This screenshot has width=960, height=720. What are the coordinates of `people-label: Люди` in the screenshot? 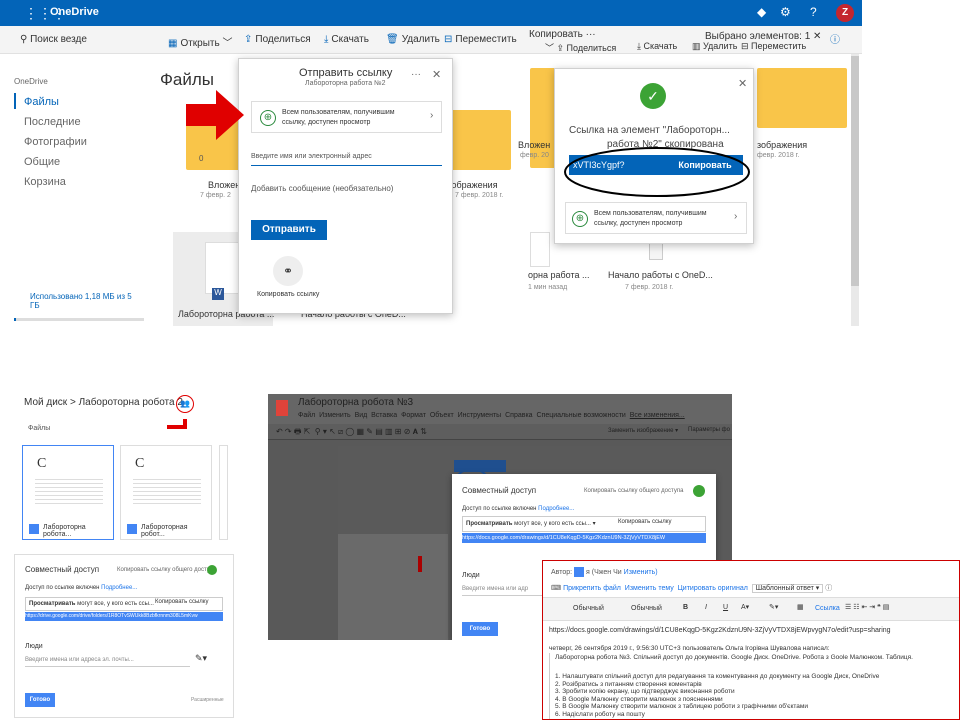 It's located at (471, 575).